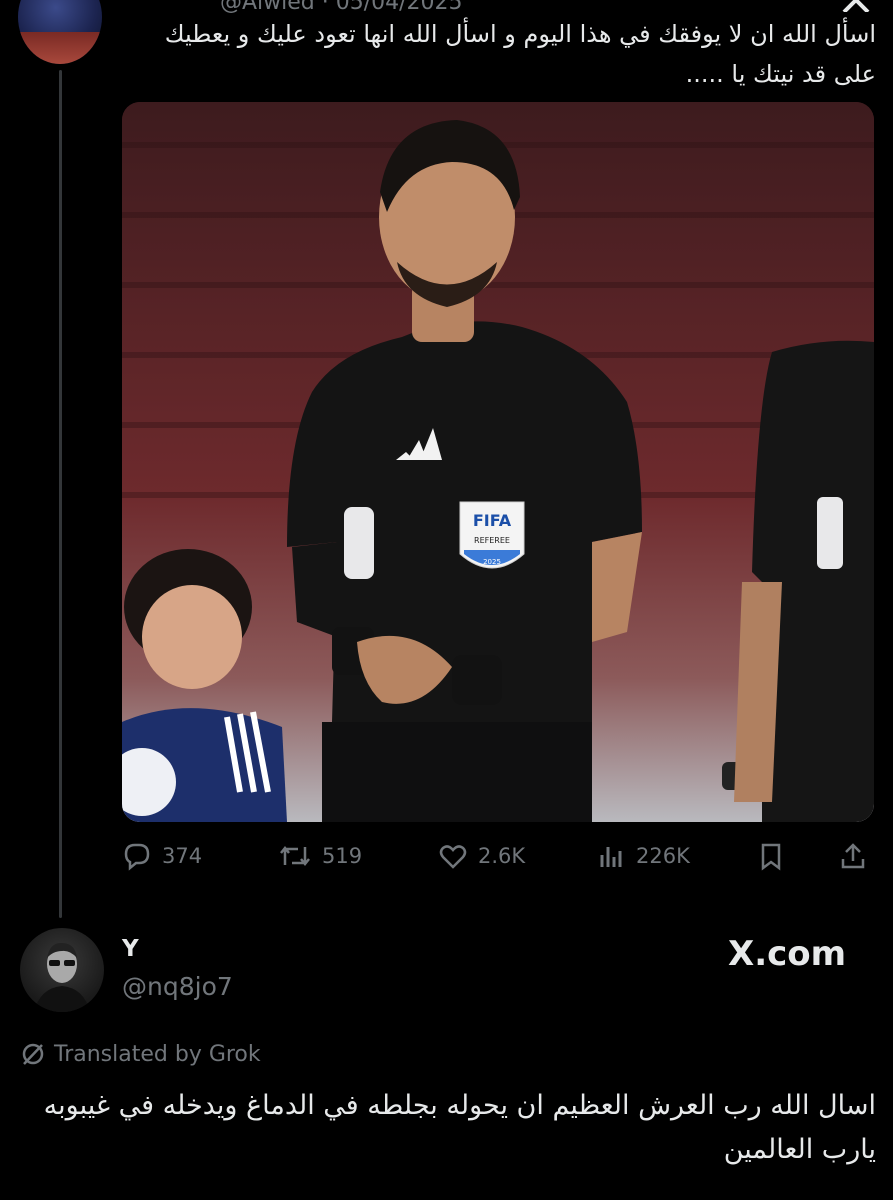  What do you see at coordinates (295, 856) in the screenshot?
I see `repost-icon` at bounding box center [295, 856].